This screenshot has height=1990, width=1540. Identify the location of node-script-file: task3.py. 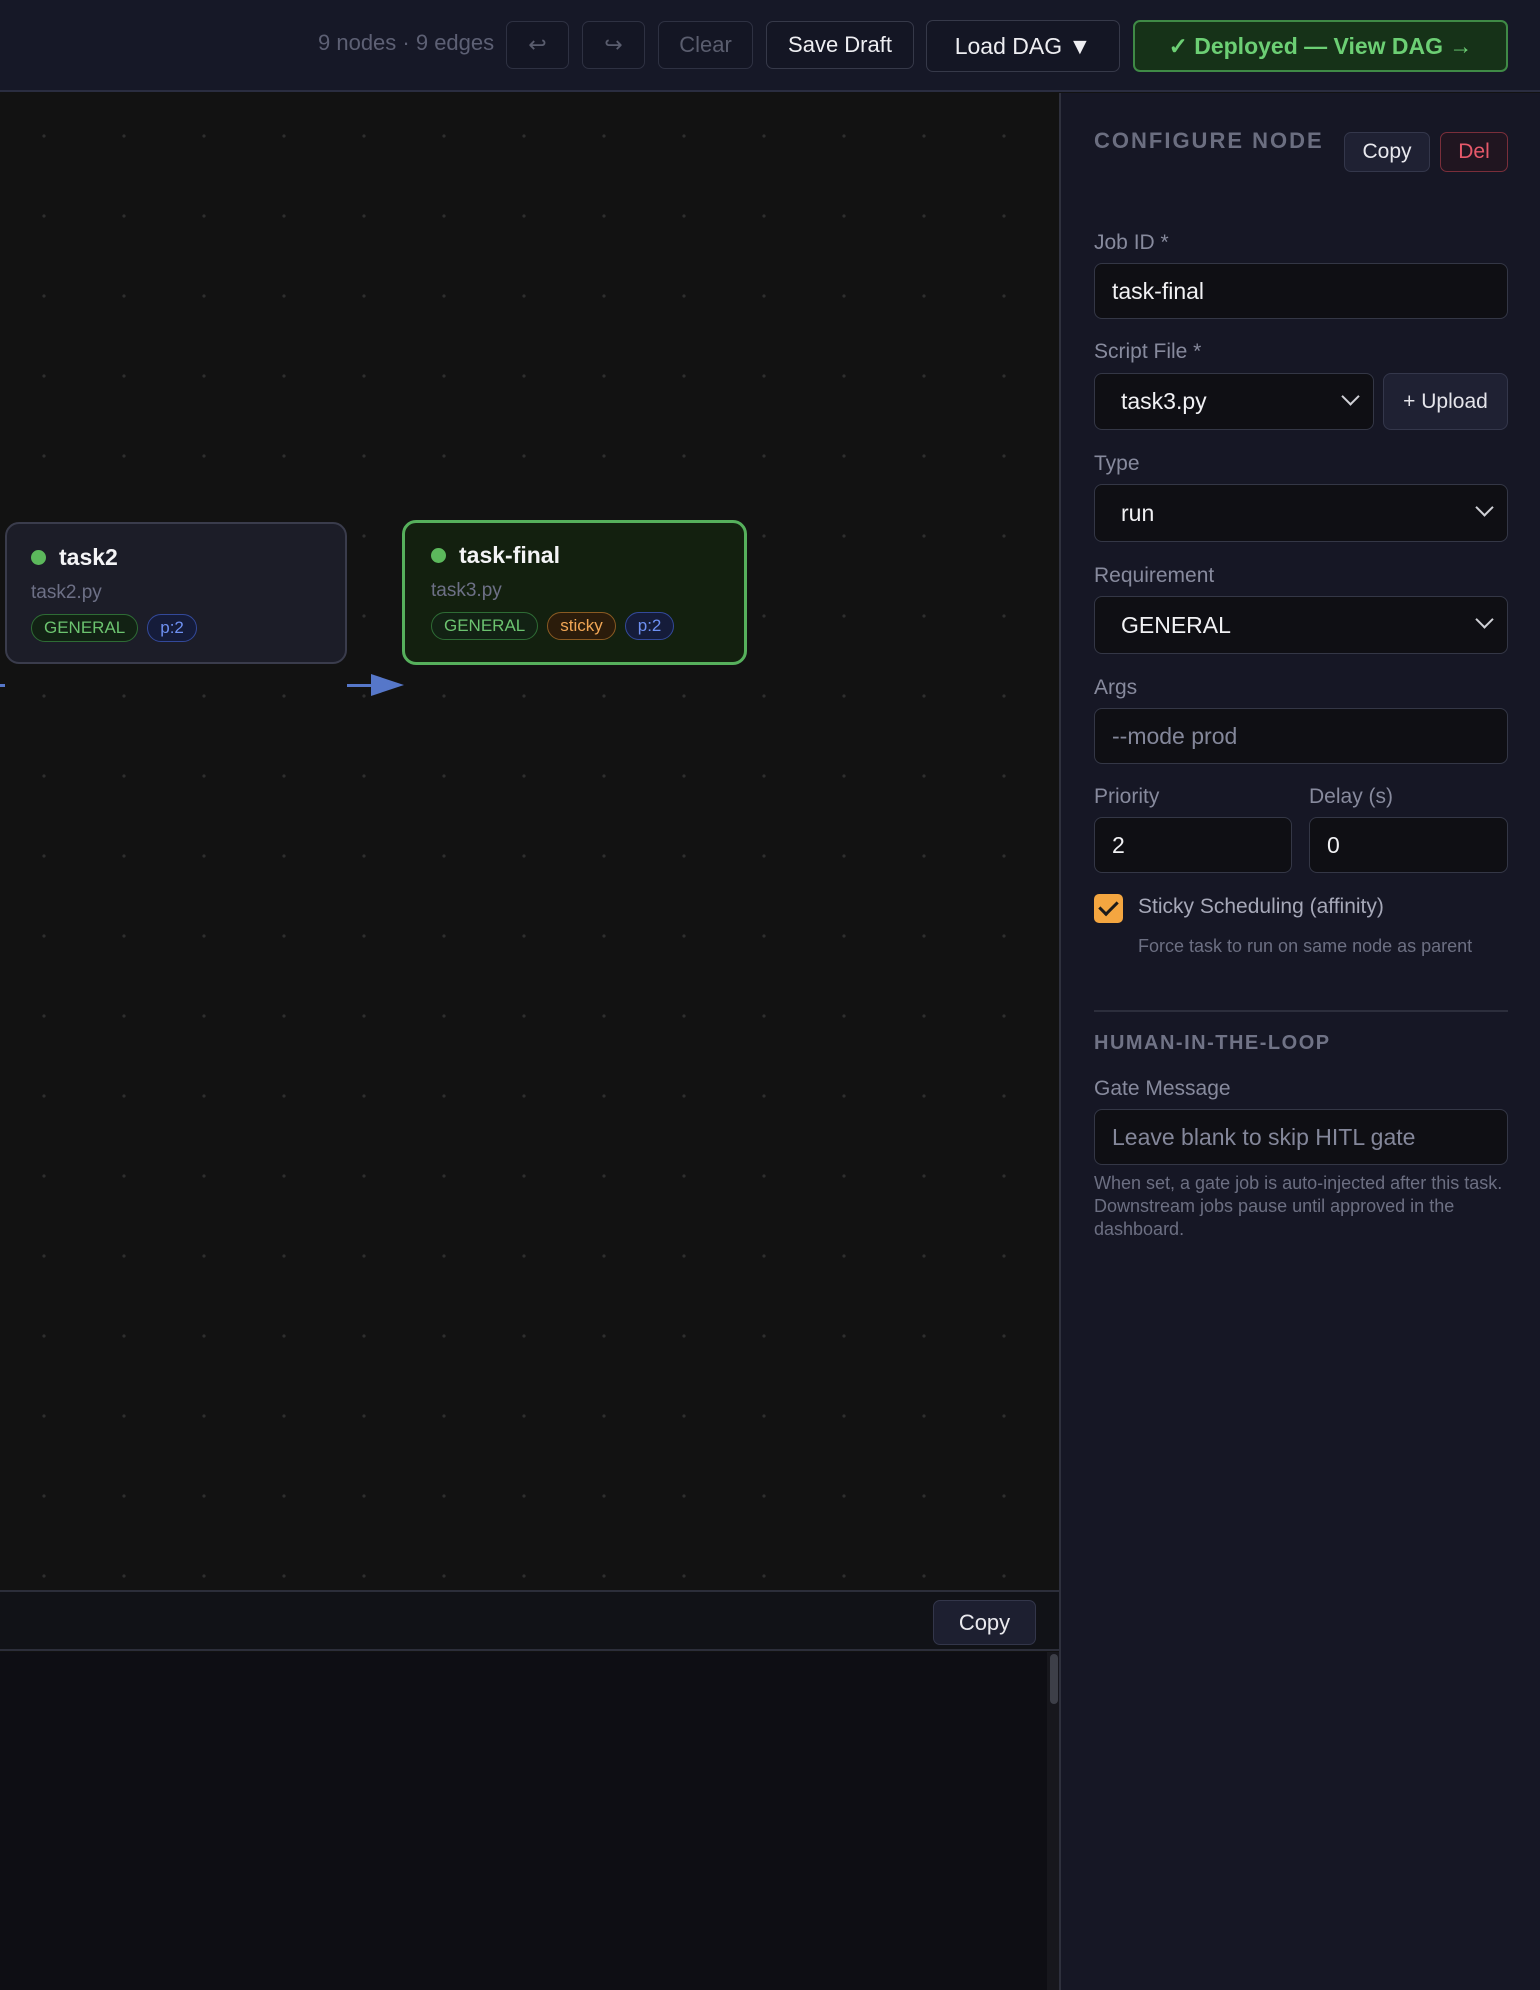
(466, 590).